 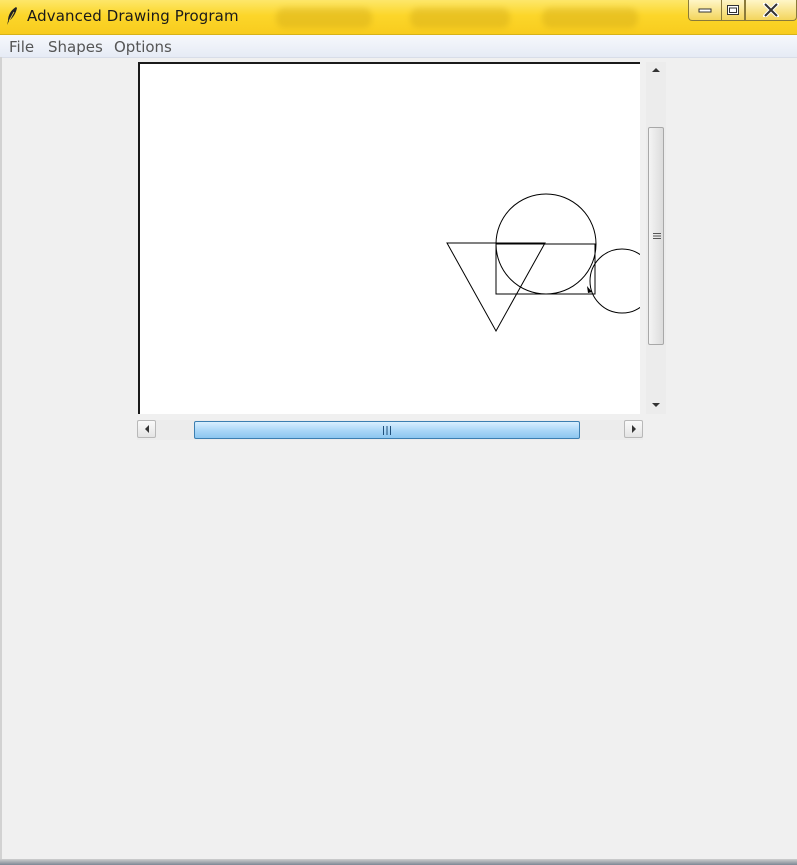 I want to click on close-button, so click(x=771, y=10).